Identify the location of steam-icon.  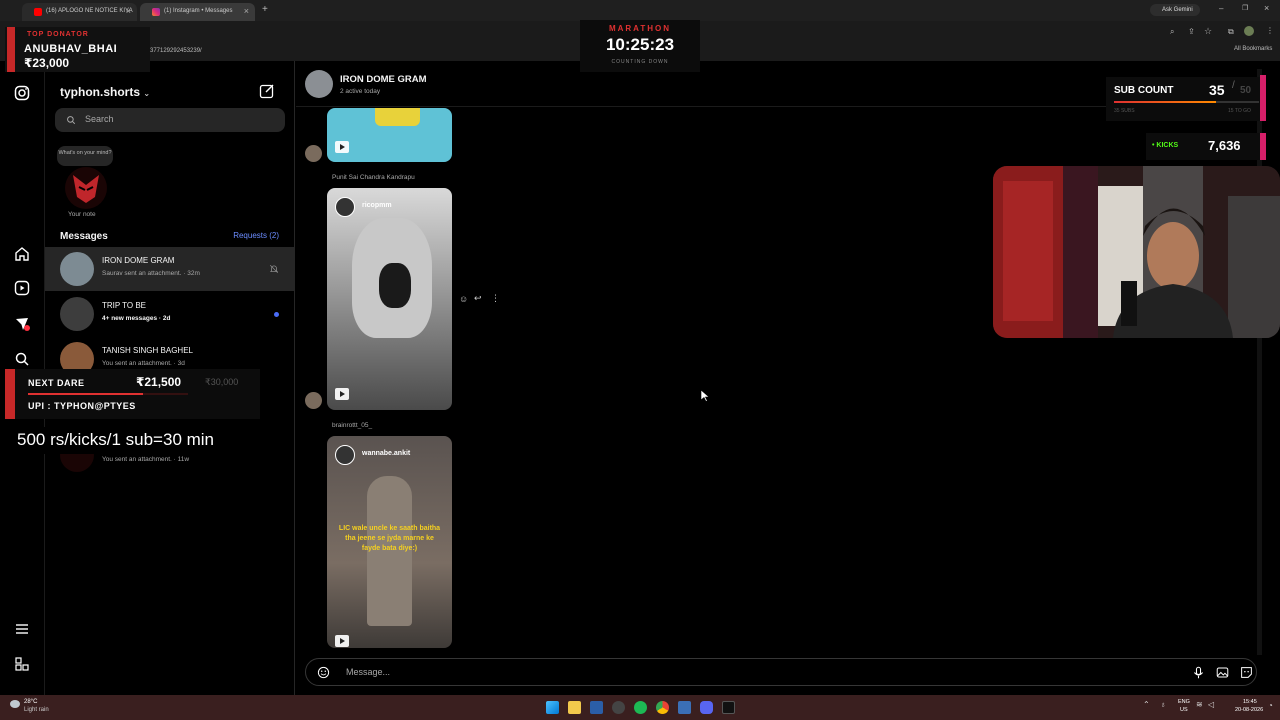
(596, 707).